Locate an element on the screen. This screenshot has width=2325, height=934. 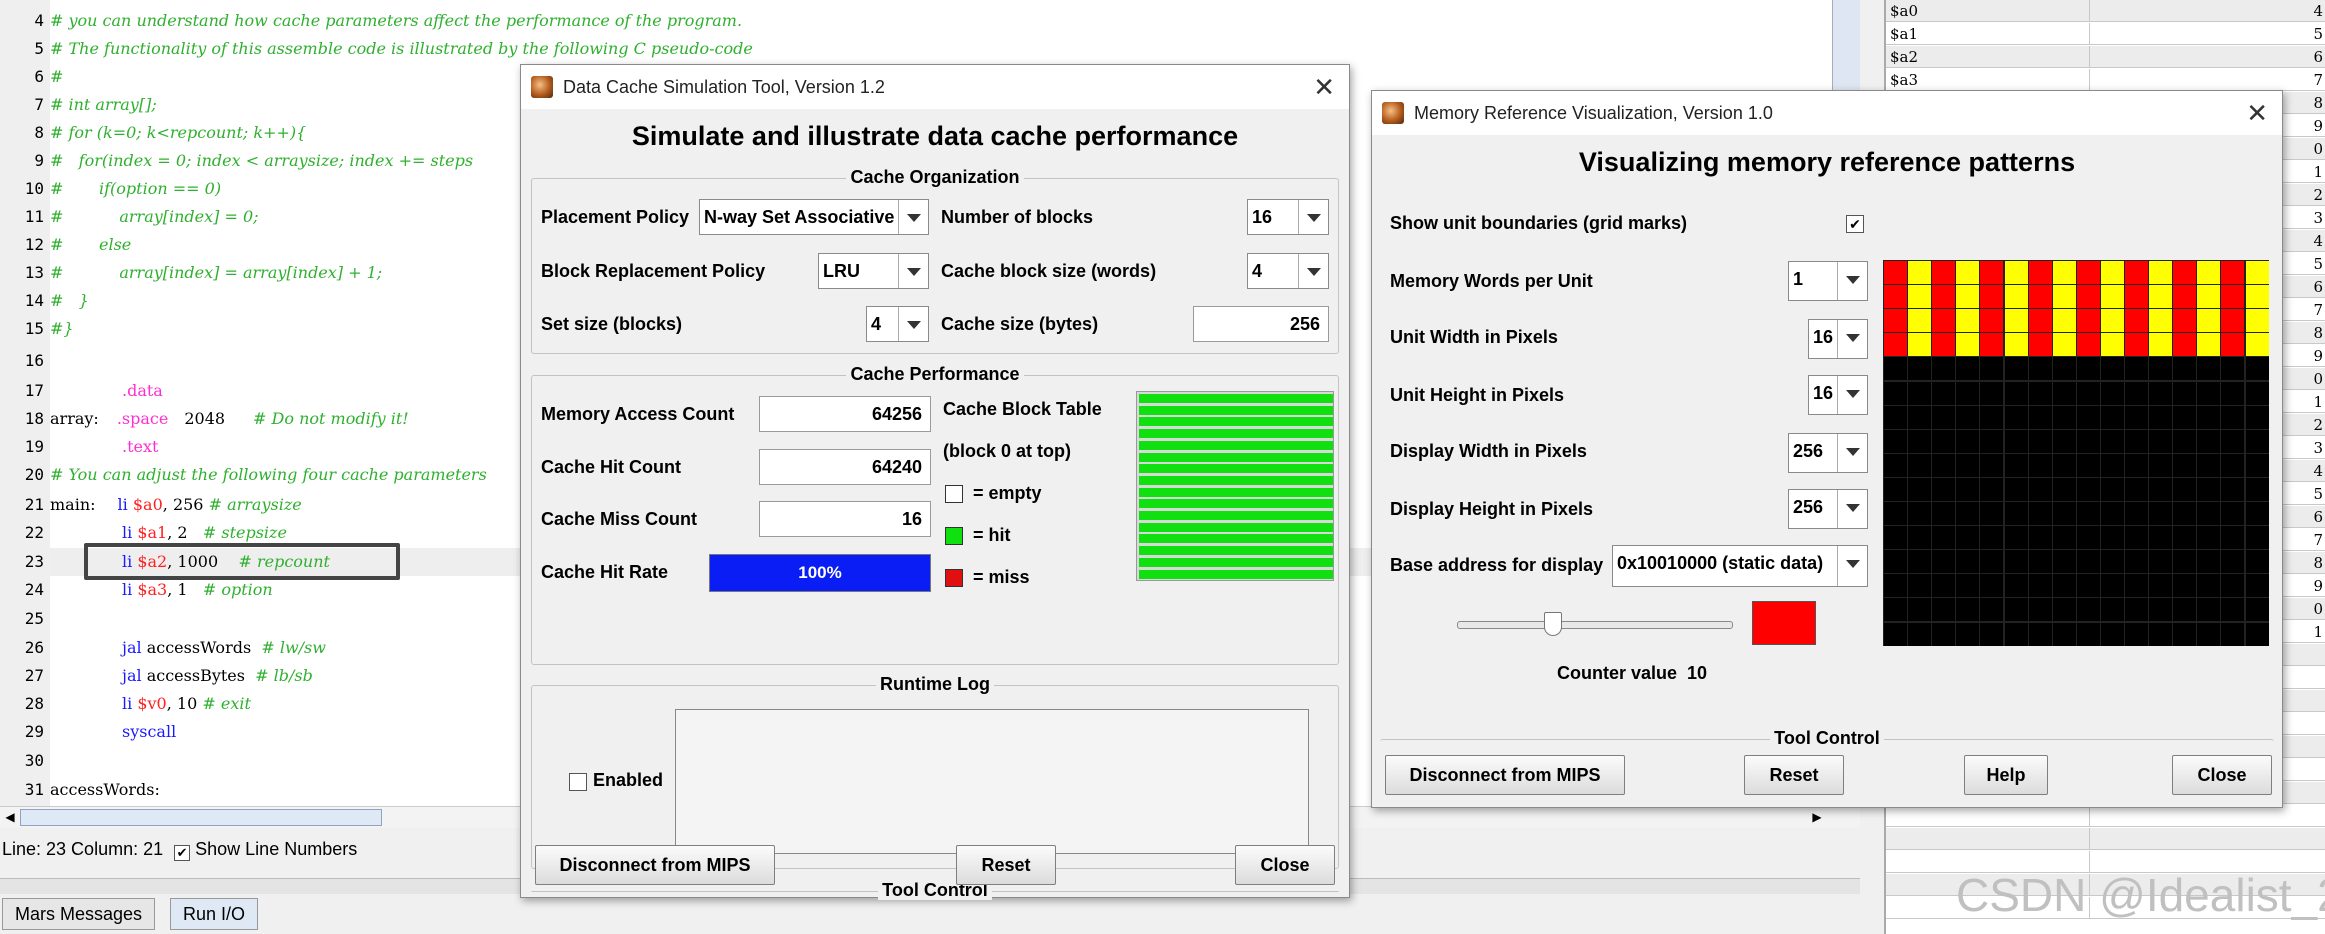
code-line-28: li $v0, 10 # exit is located at coordinates (186, 704).